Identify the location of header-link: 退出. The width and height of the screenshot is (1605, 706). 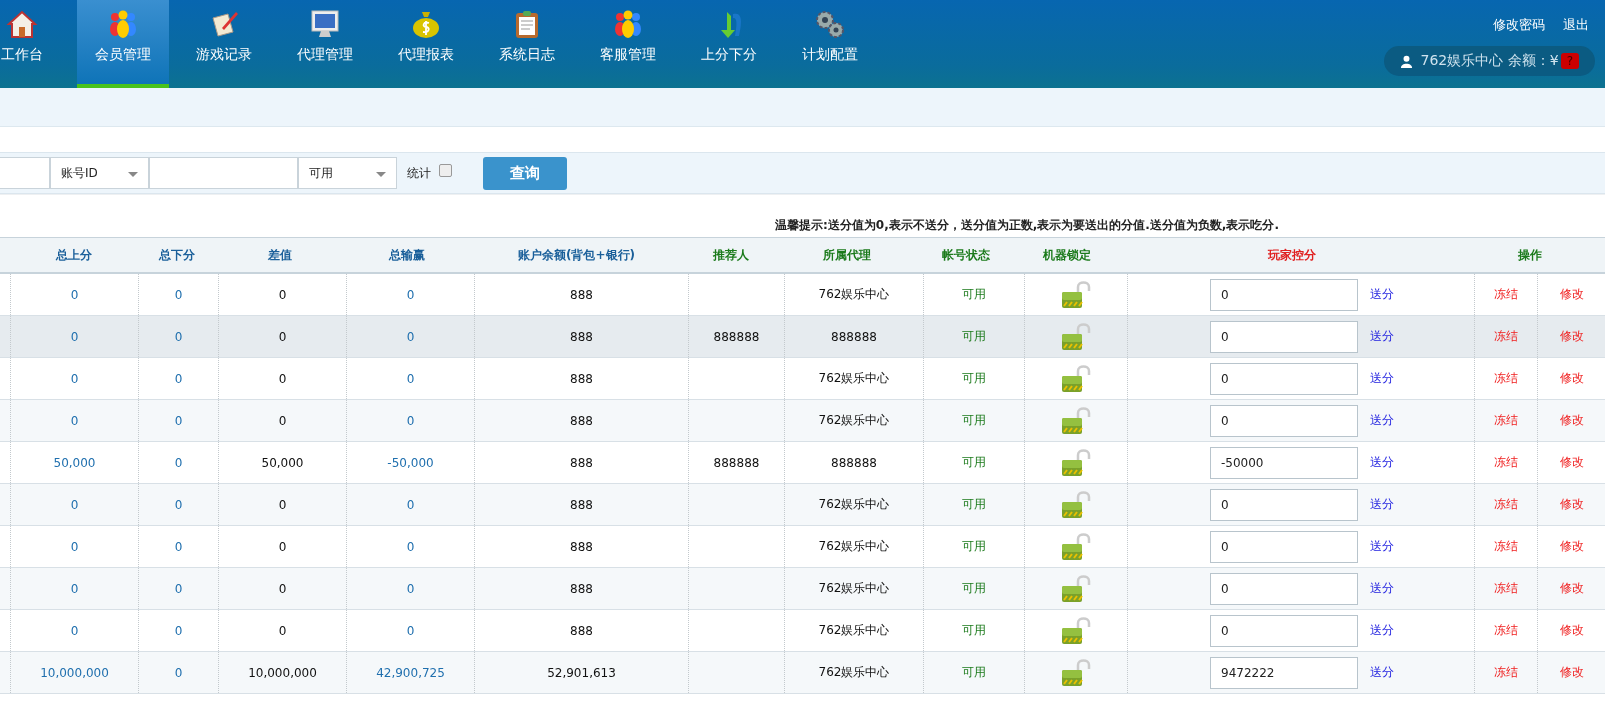
(1576, 25).